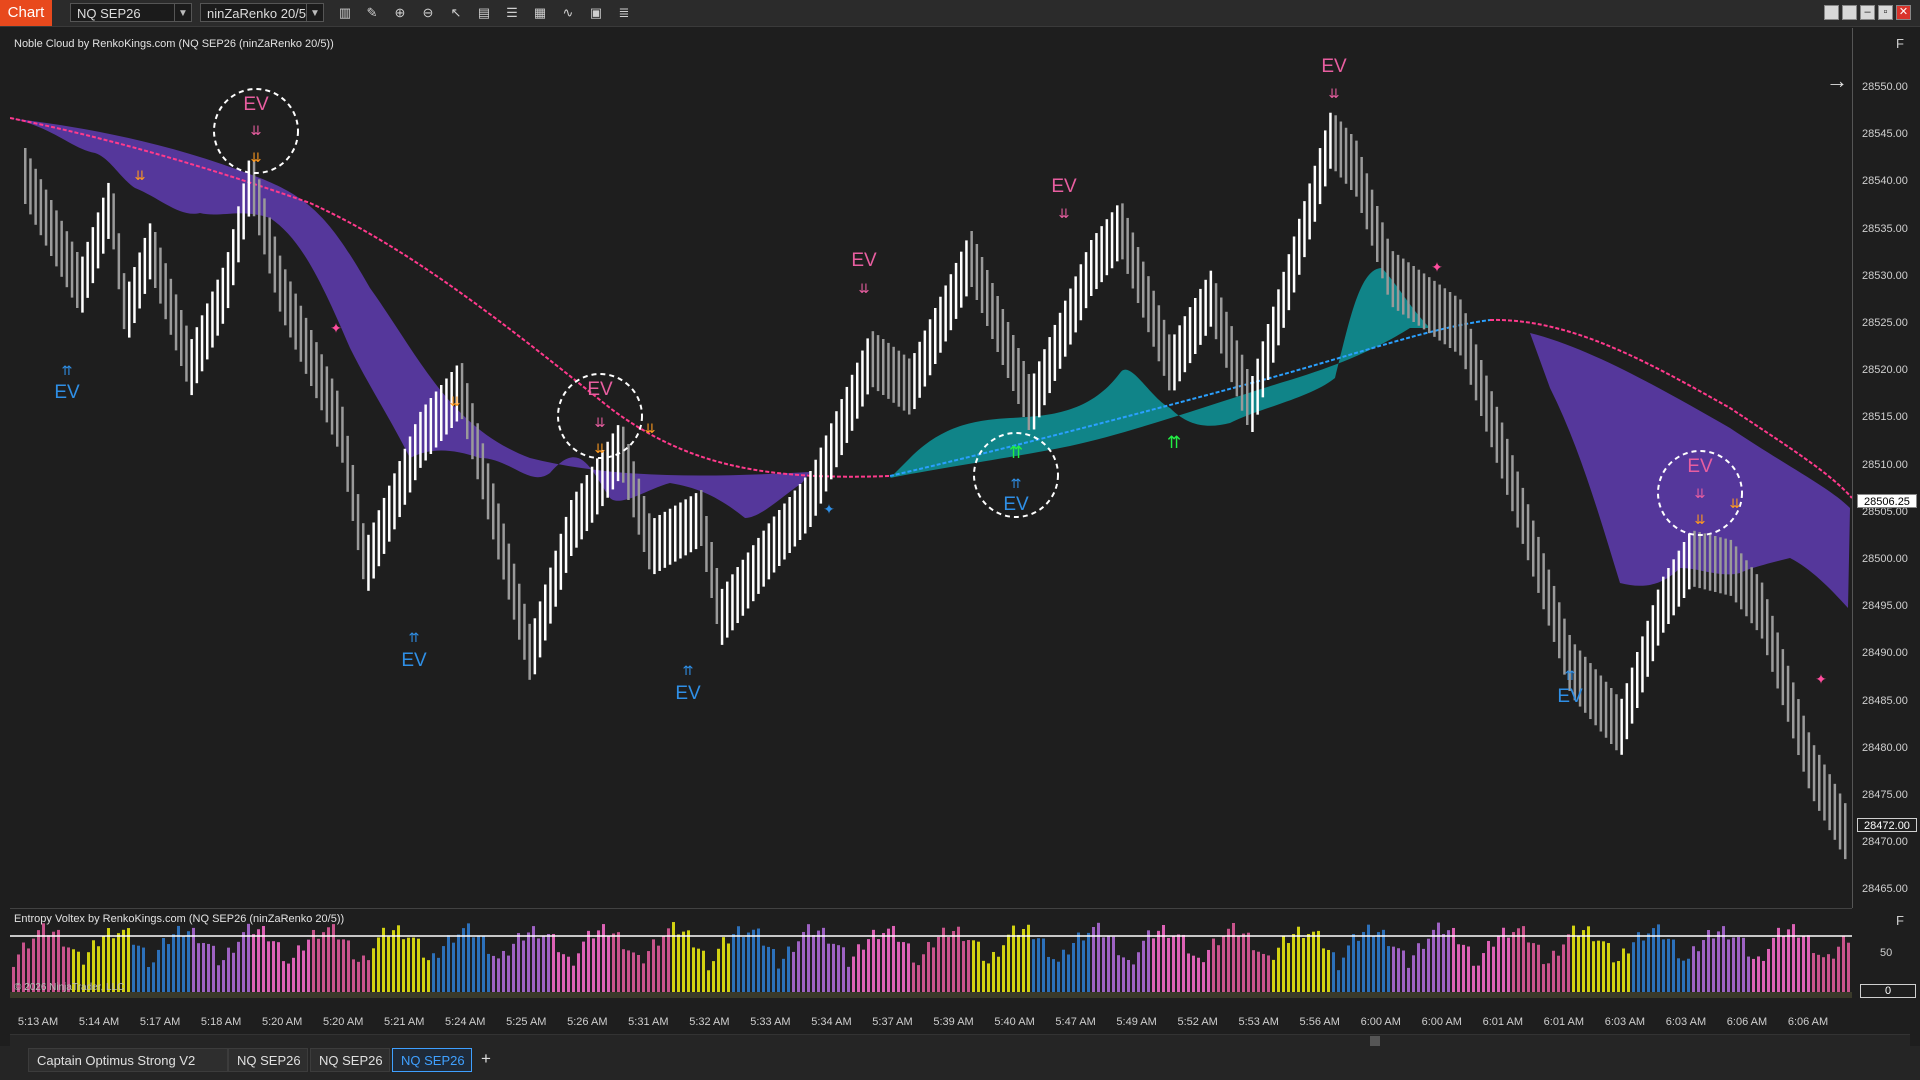 This screenshot has height=1080, width=1920. Describe the element at coordinates (128, 1060) in the screenshot. I see `tab-captain-optimus: Captain Optimus Strong V2` at that location.